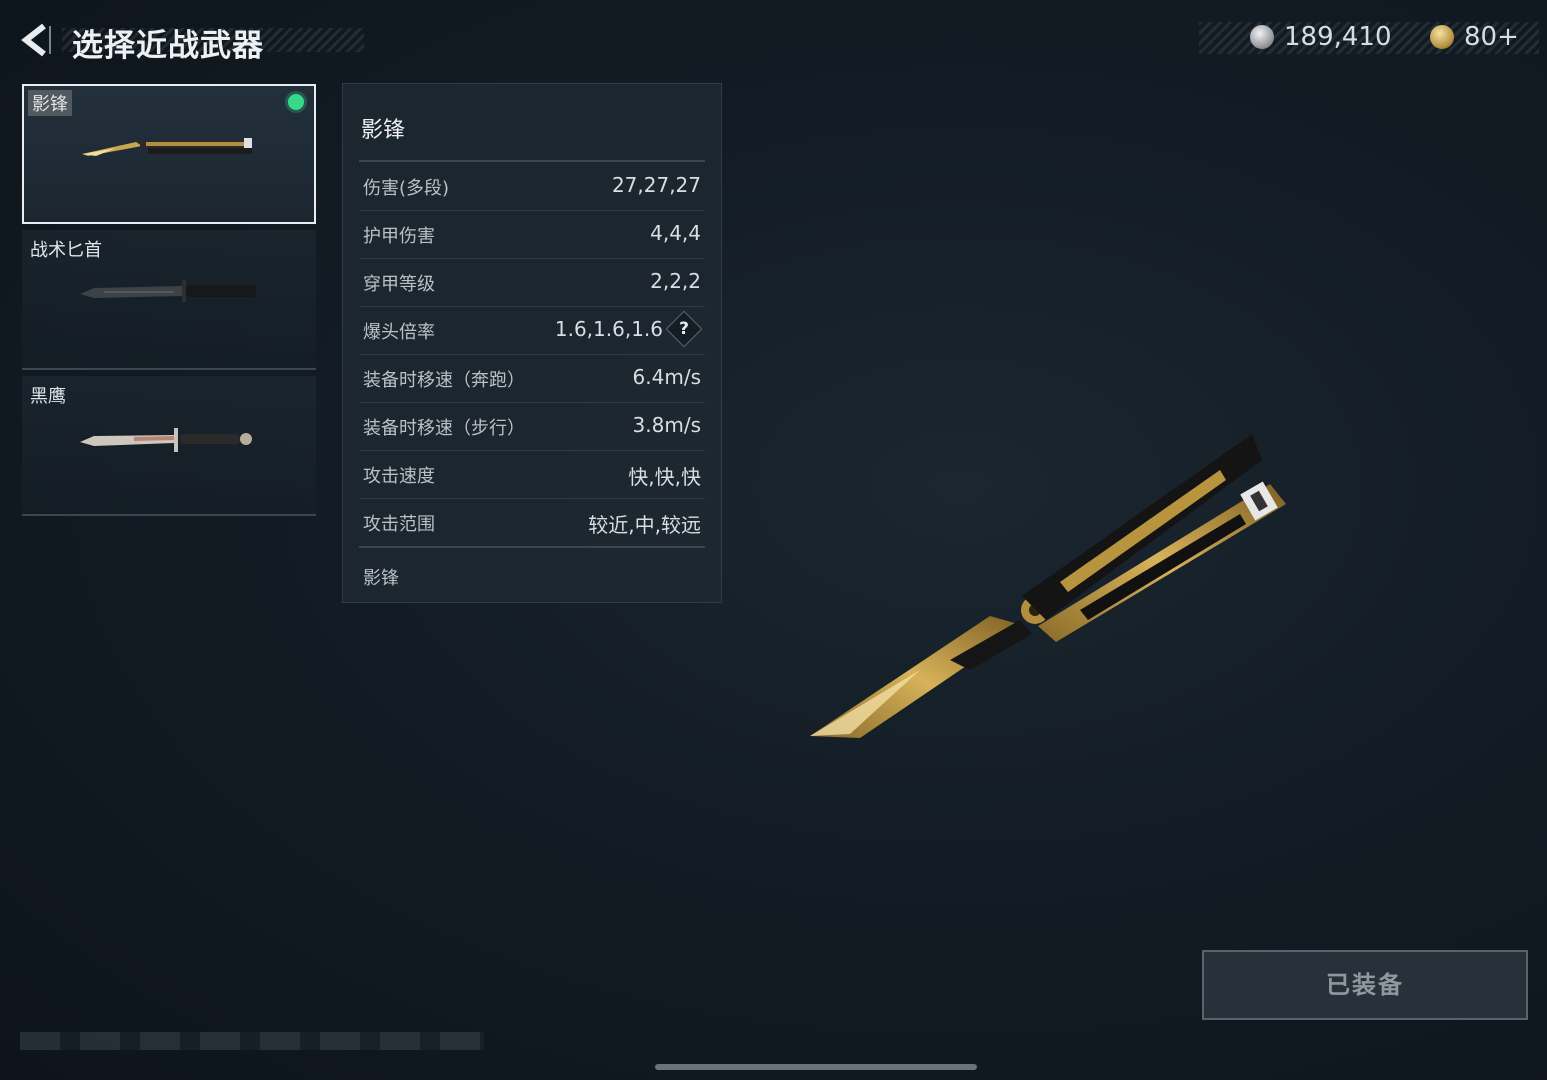 The image size is (1547, 1080). I want to click on butterfly-knife-icon, so click(167, 147).